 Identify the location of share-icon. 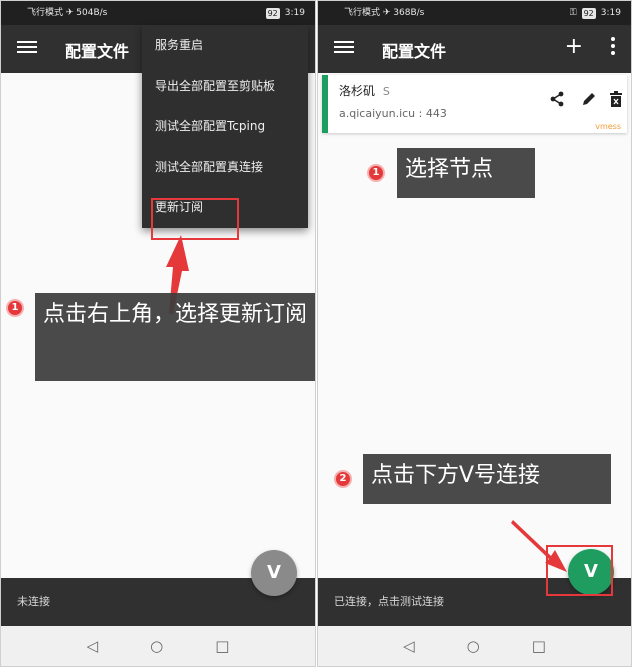
(557, 101).